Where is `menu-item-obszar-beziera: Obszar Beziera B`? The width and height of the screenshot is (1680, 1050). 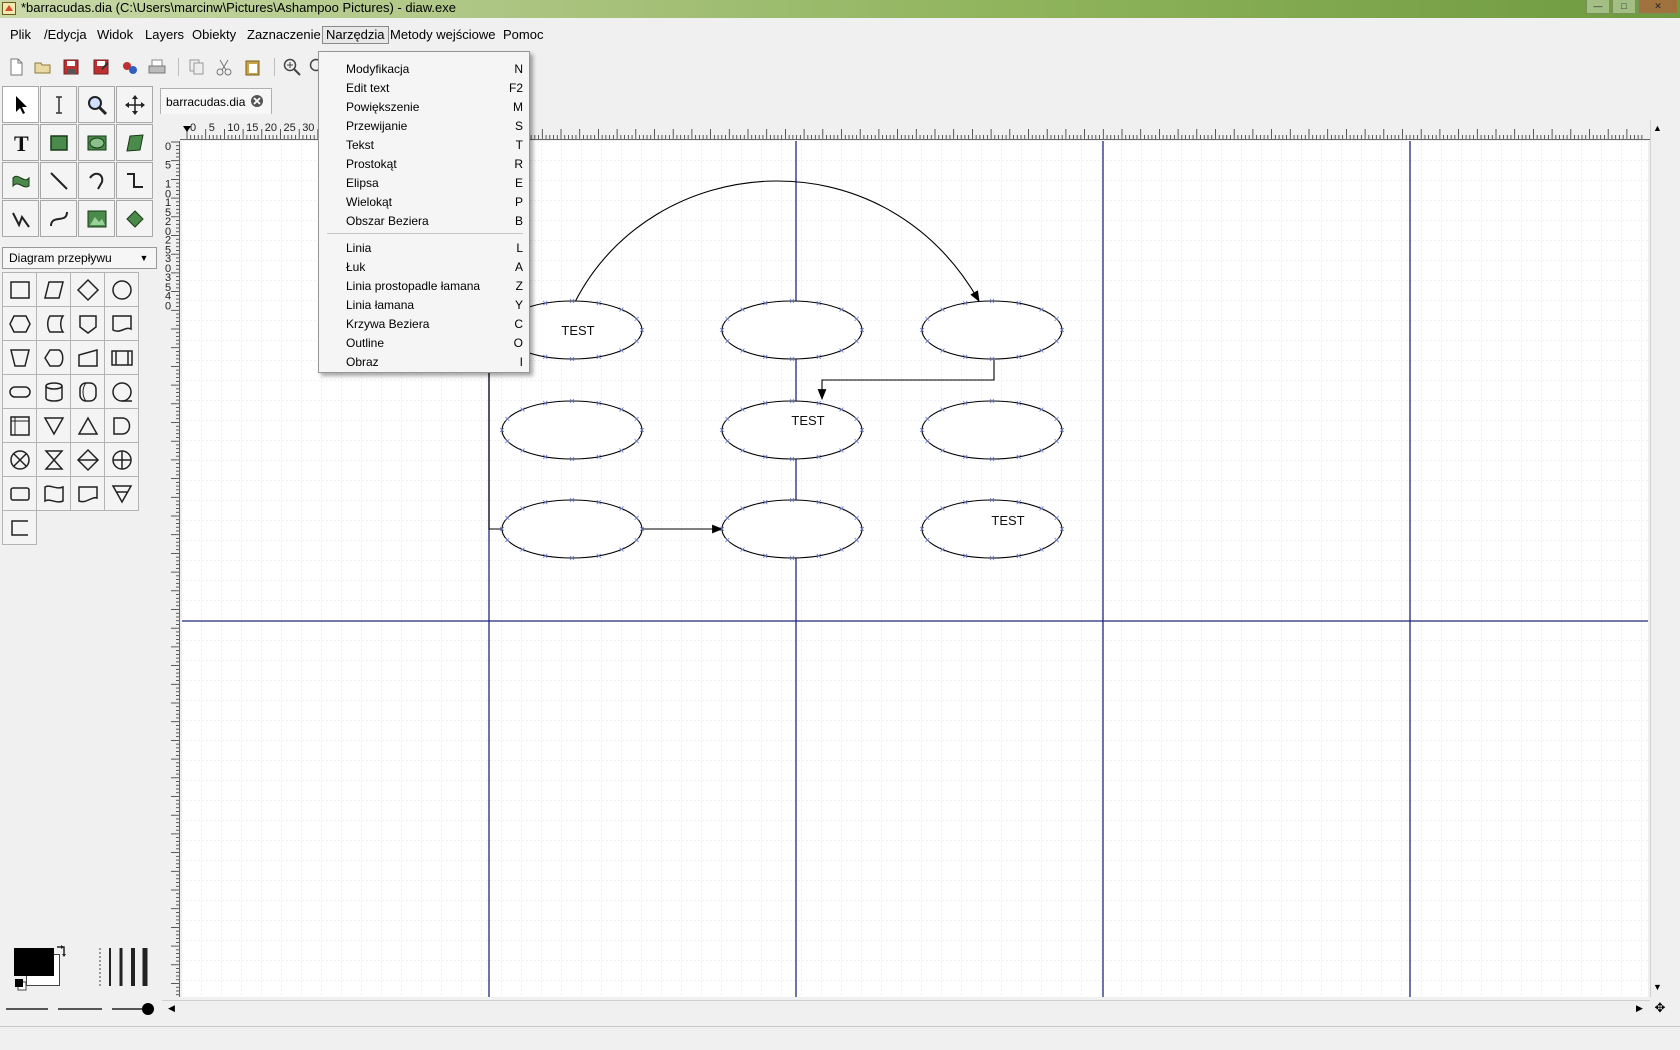
menu-item-obszar-beziera: Obszar Beziera B is located at coordinates (425, 221).